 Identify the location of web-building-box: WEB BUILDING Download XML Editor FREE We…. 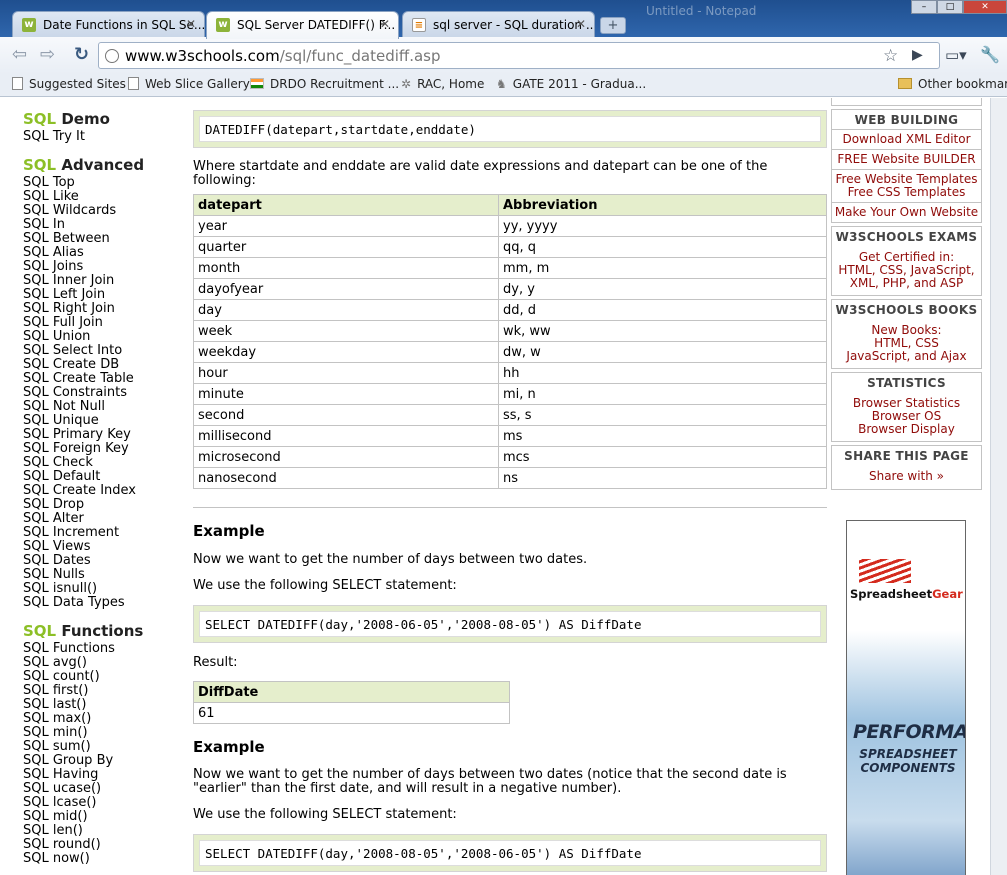
(906, 166).